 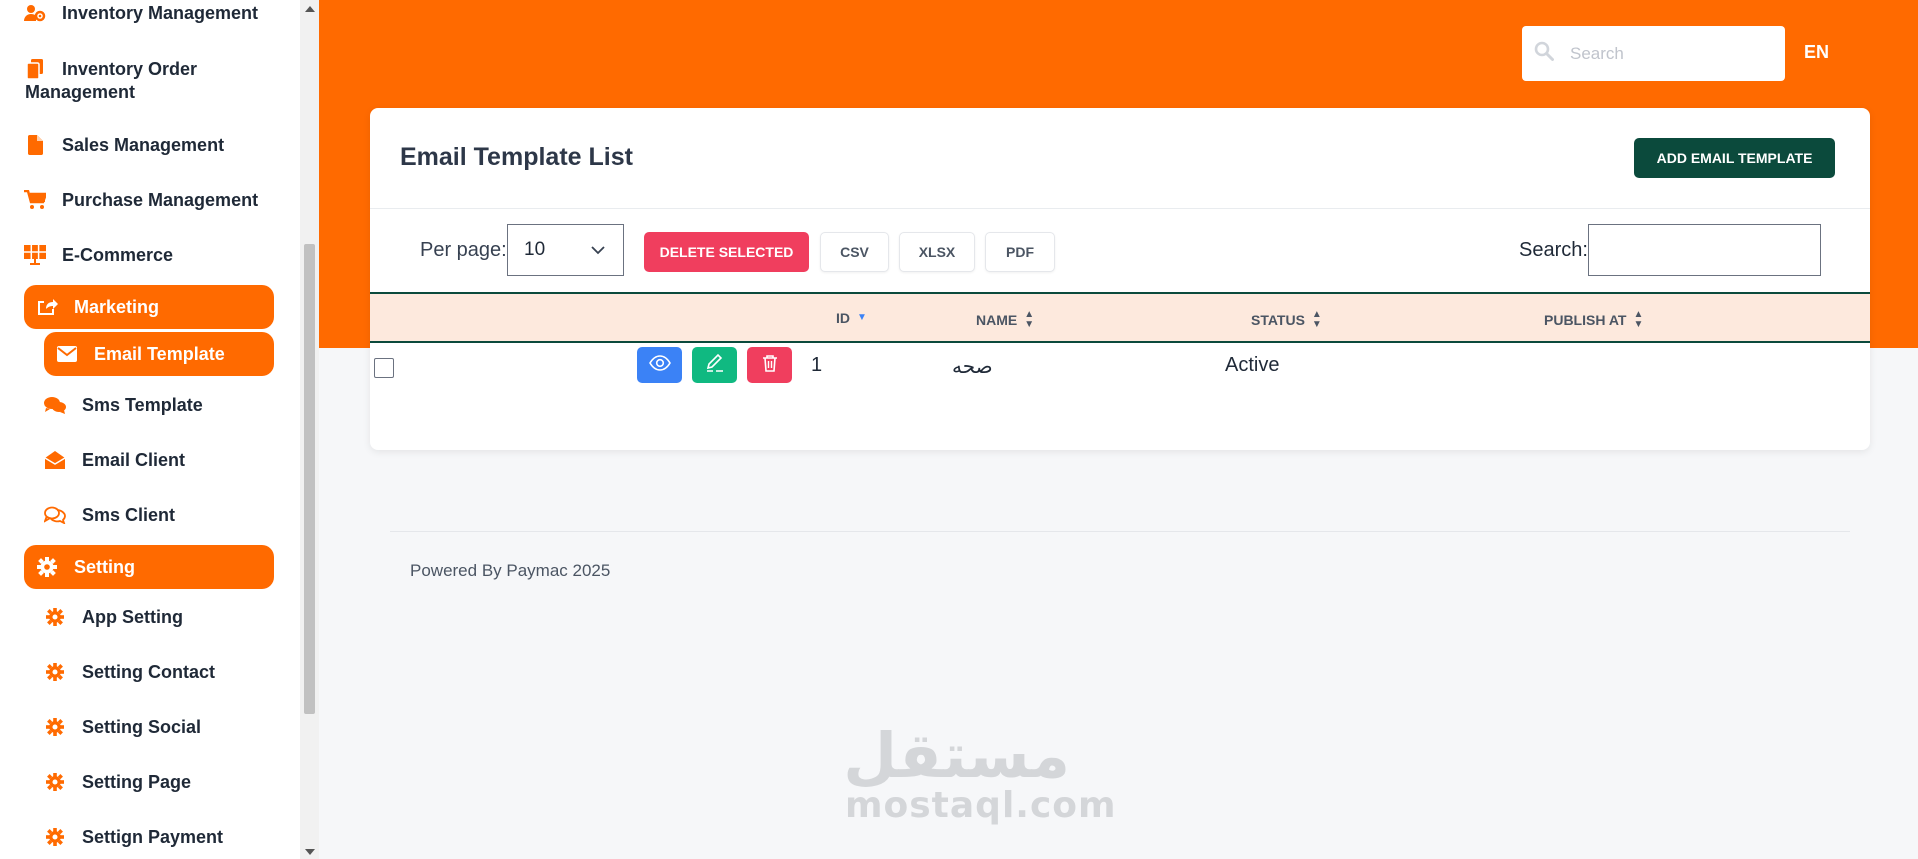 What do you see at coordinates (309, 479) in the screenshot?
I see `scrollbar-thumb` at bounding box center [309, 479].